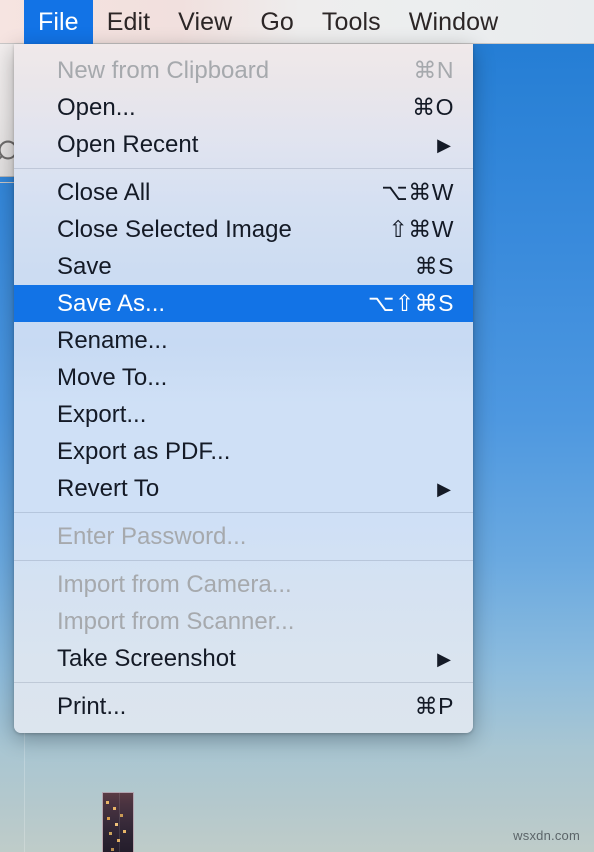  I want to click on menu-item-shortcut: ⌘N, so click(433, 70).